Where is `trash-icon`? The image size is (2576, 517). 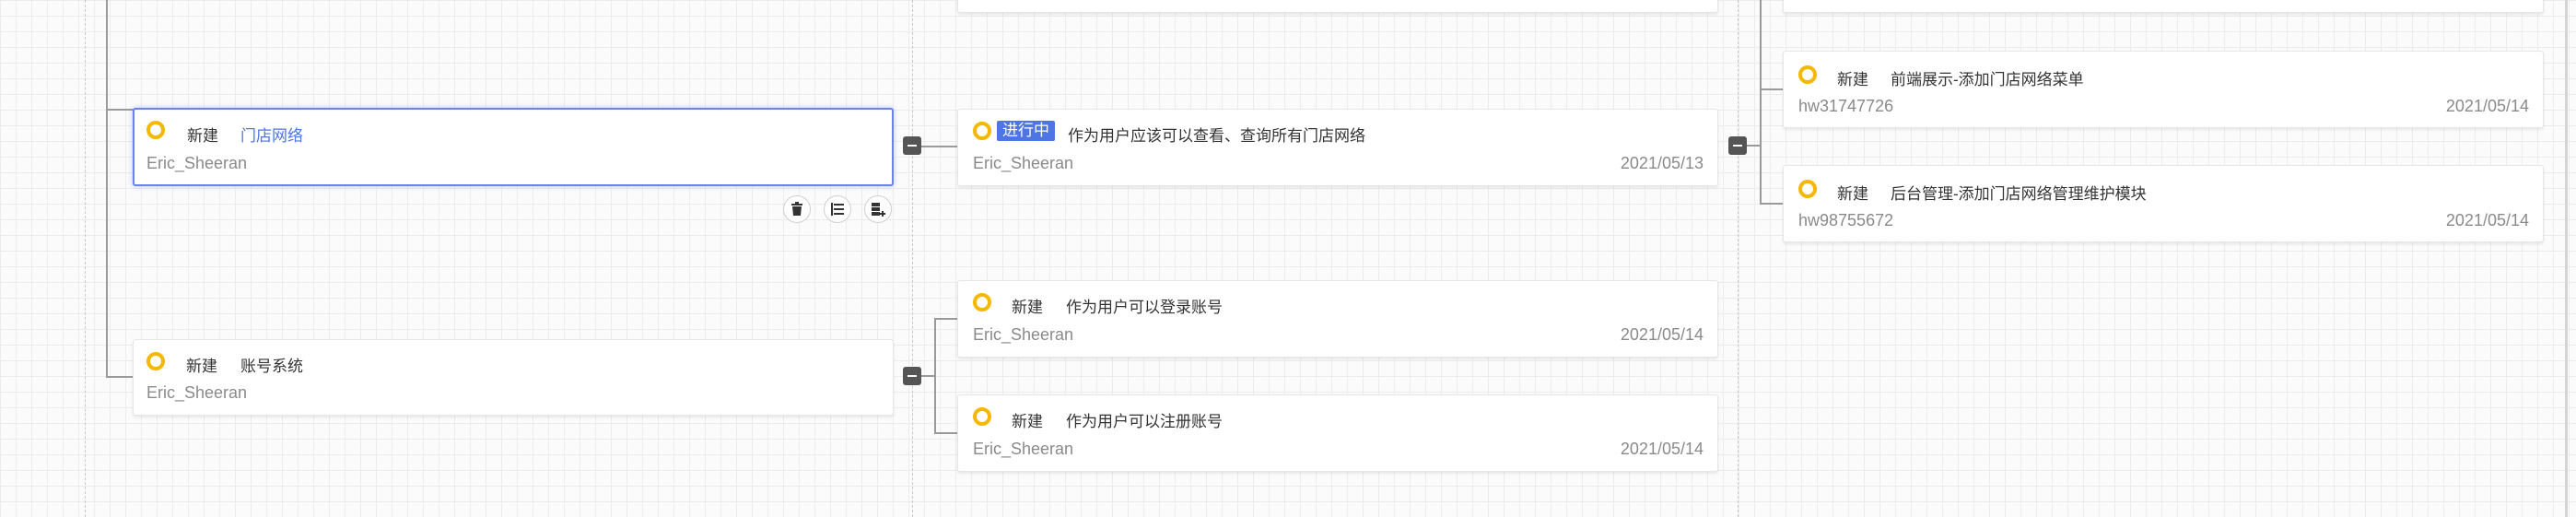 trash-icon is located at coordinates (796, 209).